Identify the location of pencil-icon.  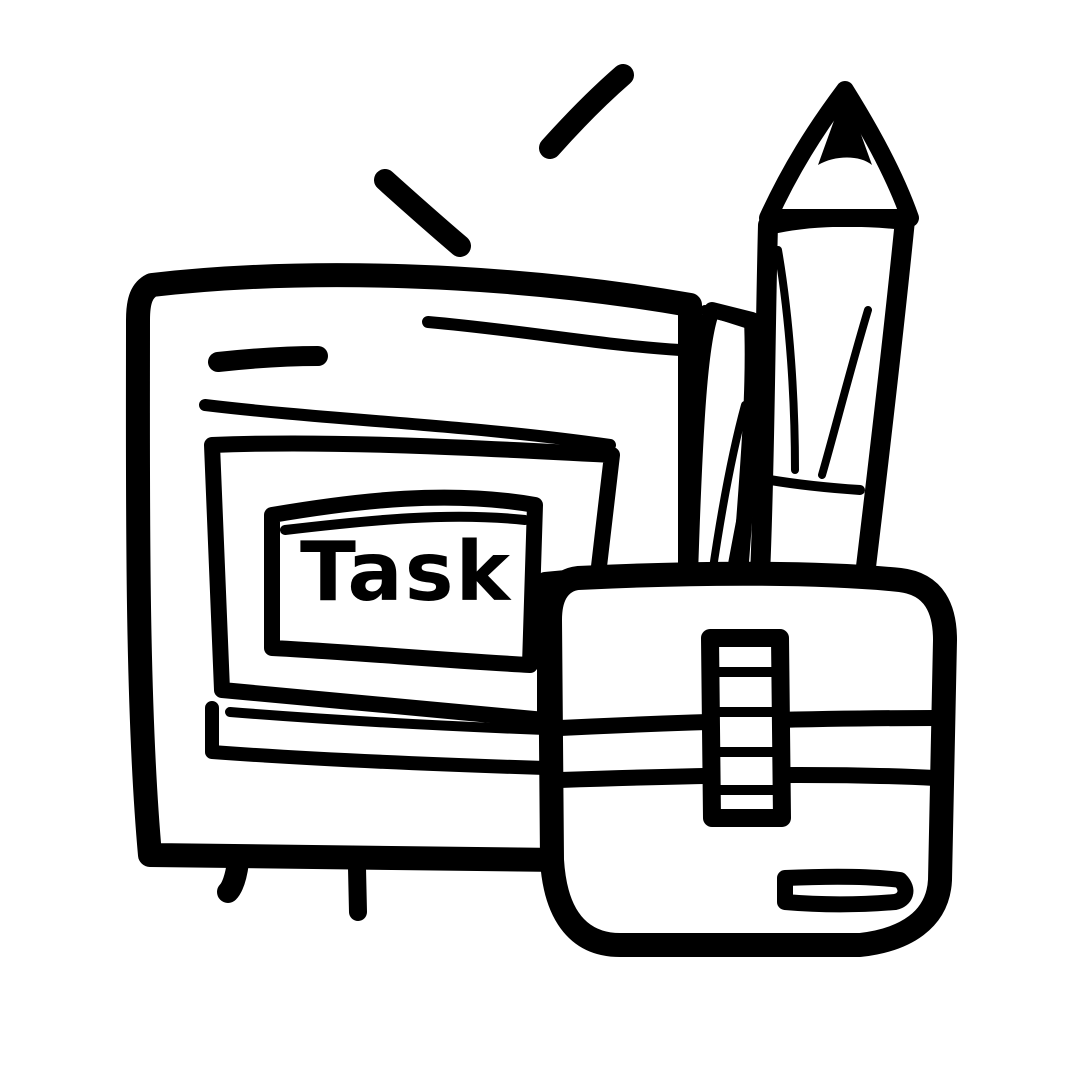
(800, 333).